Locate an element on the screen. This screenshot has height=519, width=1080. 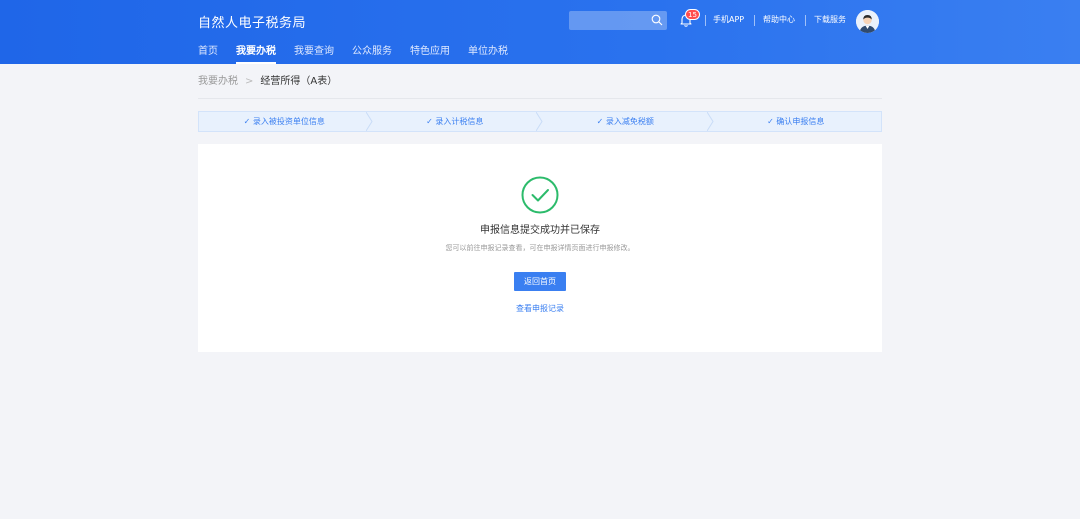
progress-steps: ✓ 录入被投资单位信息 ✓ 录入计税信息 ✓ 录入减免税额 ✓ 确认申报信息 is located at coordinates (540, 121).